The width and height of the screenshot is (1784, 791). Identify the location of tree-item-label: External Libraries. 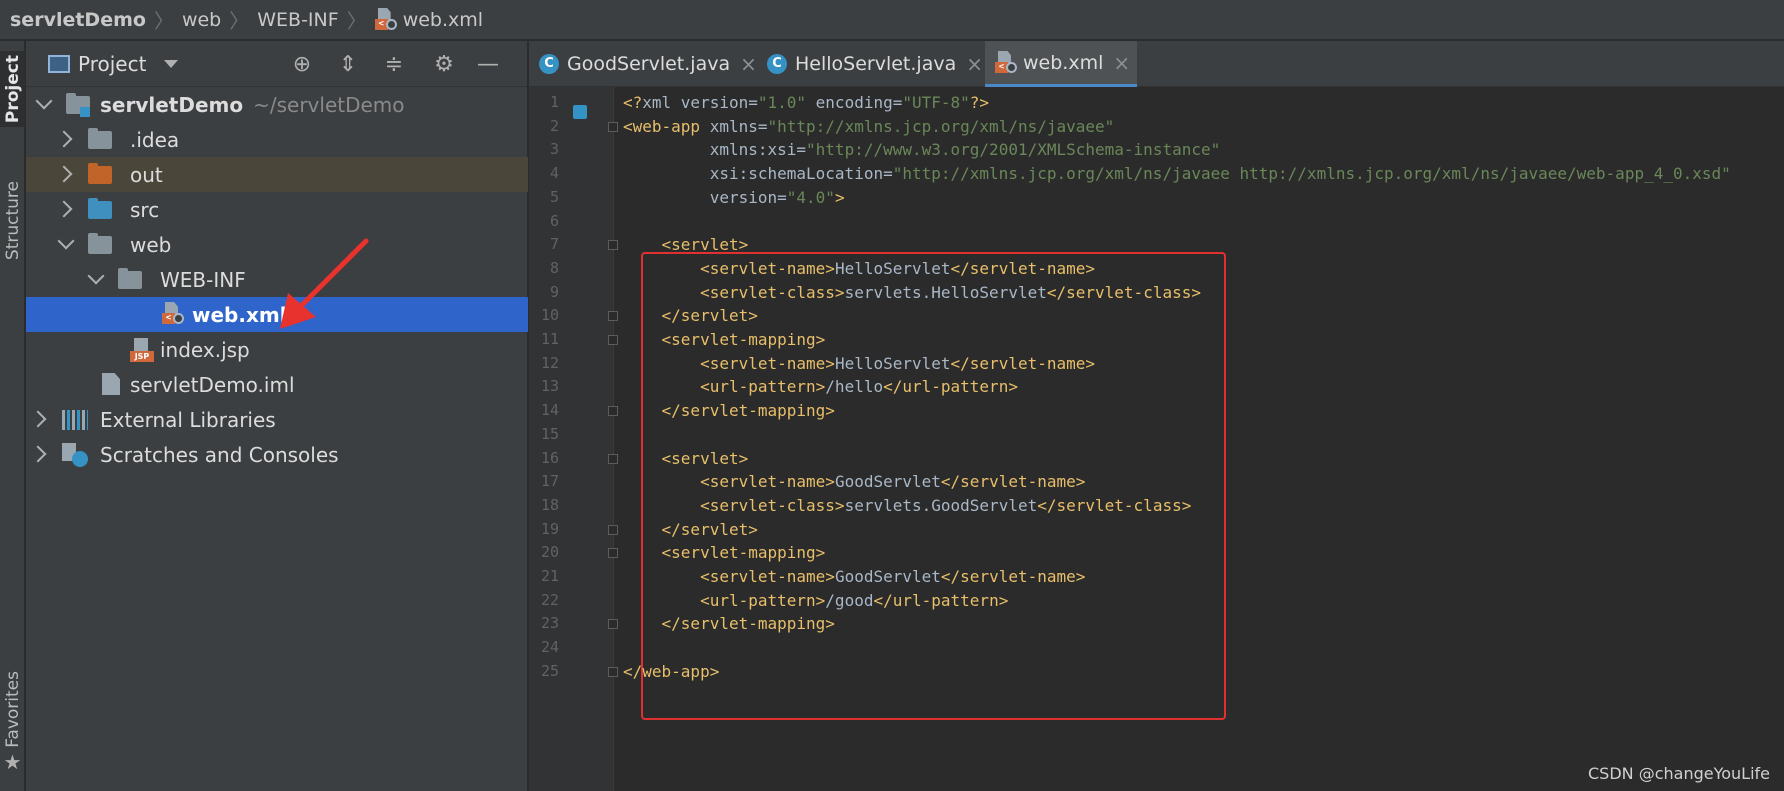
(188, 419).